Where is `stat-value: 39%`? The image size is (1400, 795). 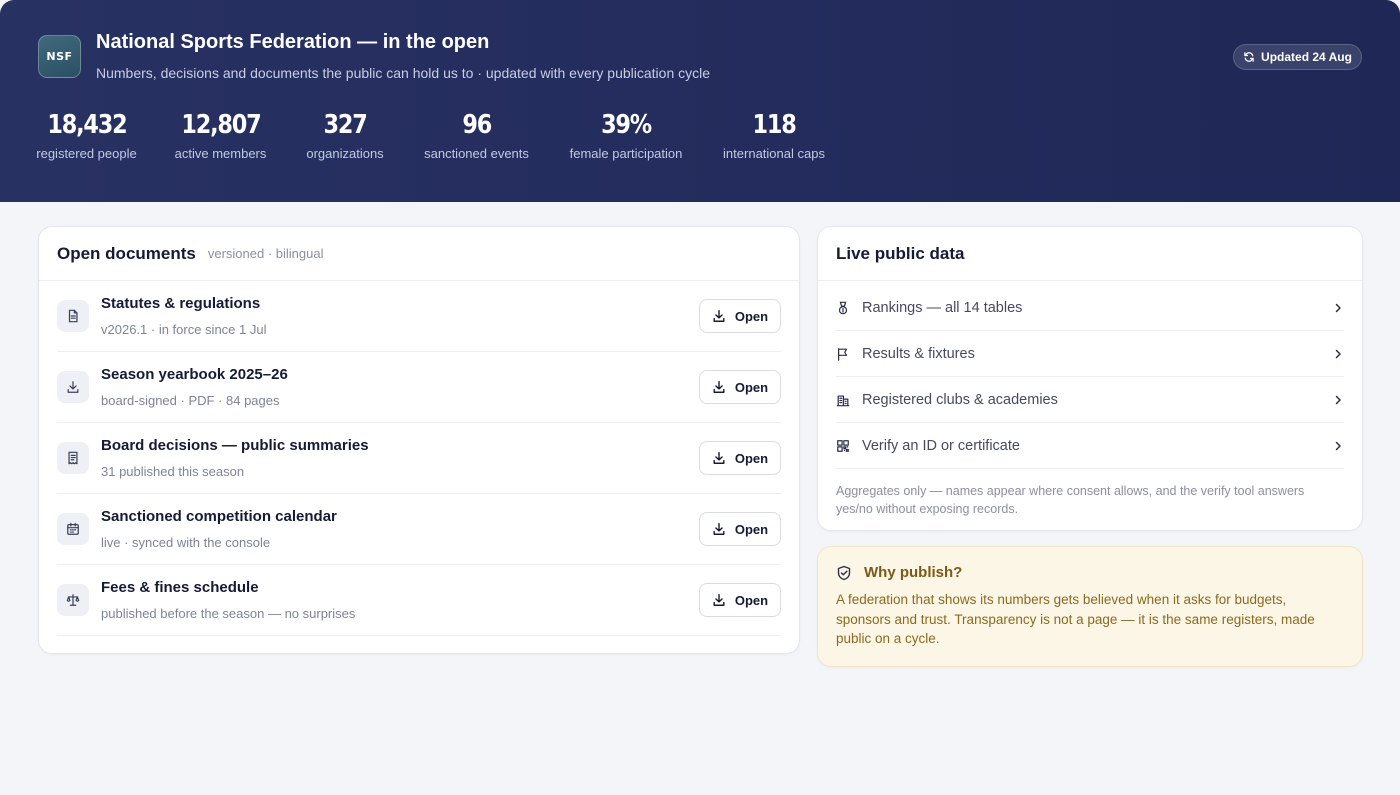 stat-value: 39% is located at coordinates (626, 125).